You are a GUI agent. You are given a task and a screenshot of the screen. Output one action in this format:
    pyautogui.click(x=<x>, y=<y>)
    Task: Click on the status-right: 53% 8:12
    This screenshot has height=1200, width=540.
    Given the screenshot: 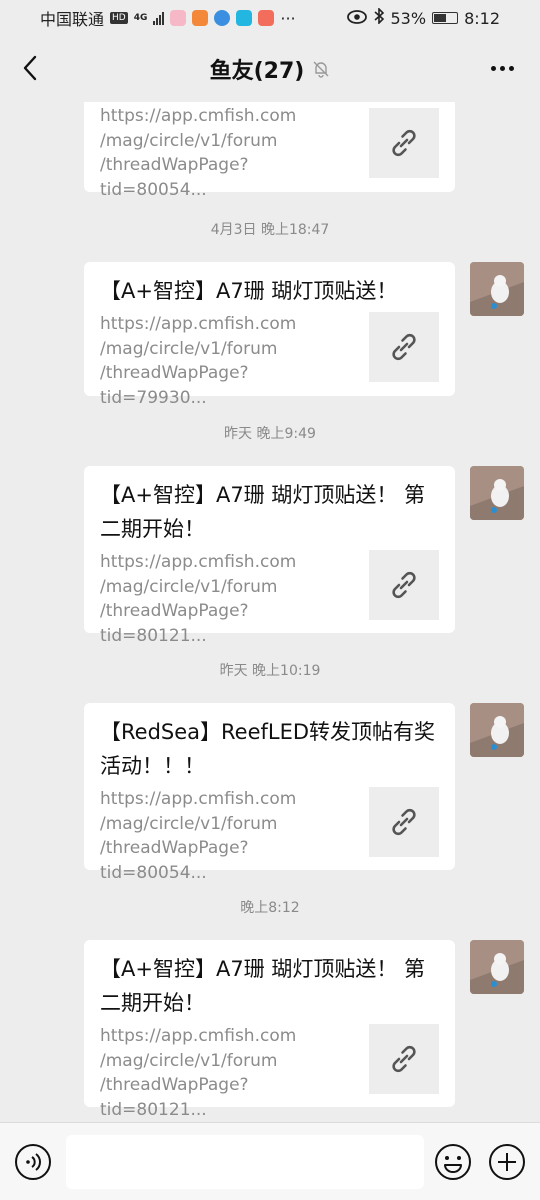 What is the action you would take?
    pyautogui.click(x=423, y=17)
    